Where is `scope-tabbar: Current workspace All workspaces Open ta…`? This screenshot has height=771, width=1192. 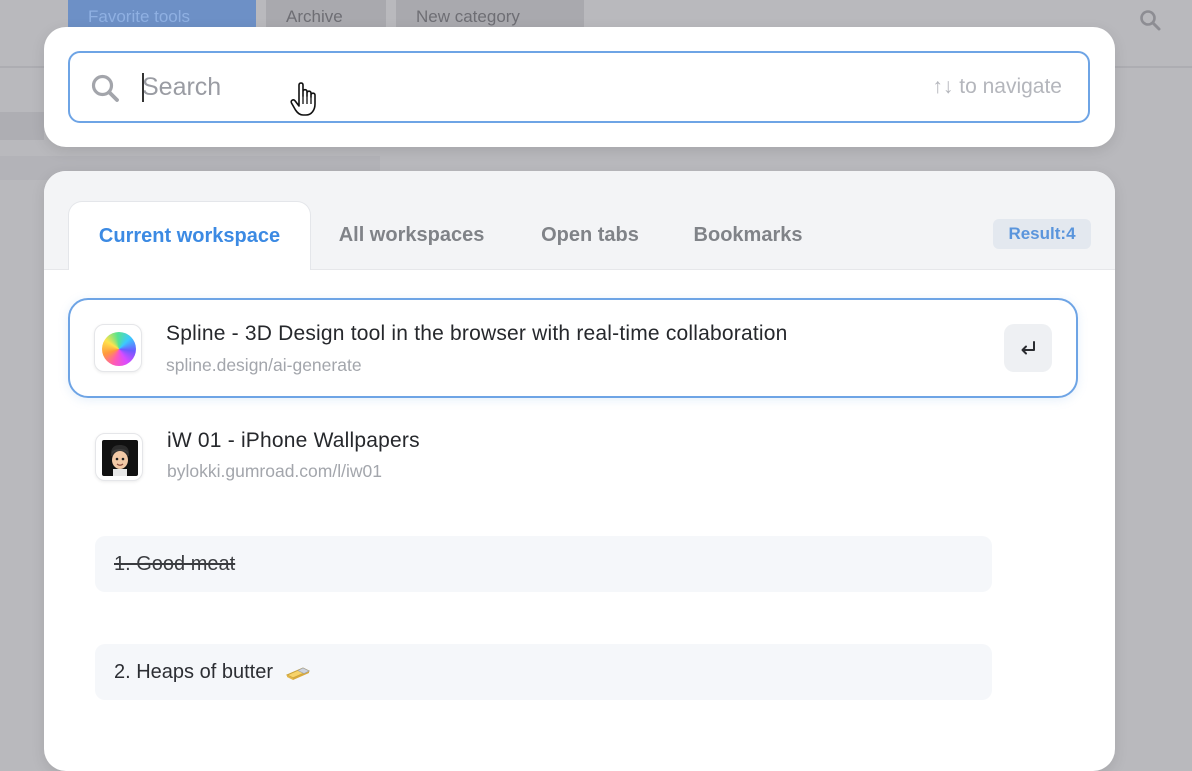 scope-tabbar: Current workspace All workspaces Open ta… is located at coordinates (579, 220).